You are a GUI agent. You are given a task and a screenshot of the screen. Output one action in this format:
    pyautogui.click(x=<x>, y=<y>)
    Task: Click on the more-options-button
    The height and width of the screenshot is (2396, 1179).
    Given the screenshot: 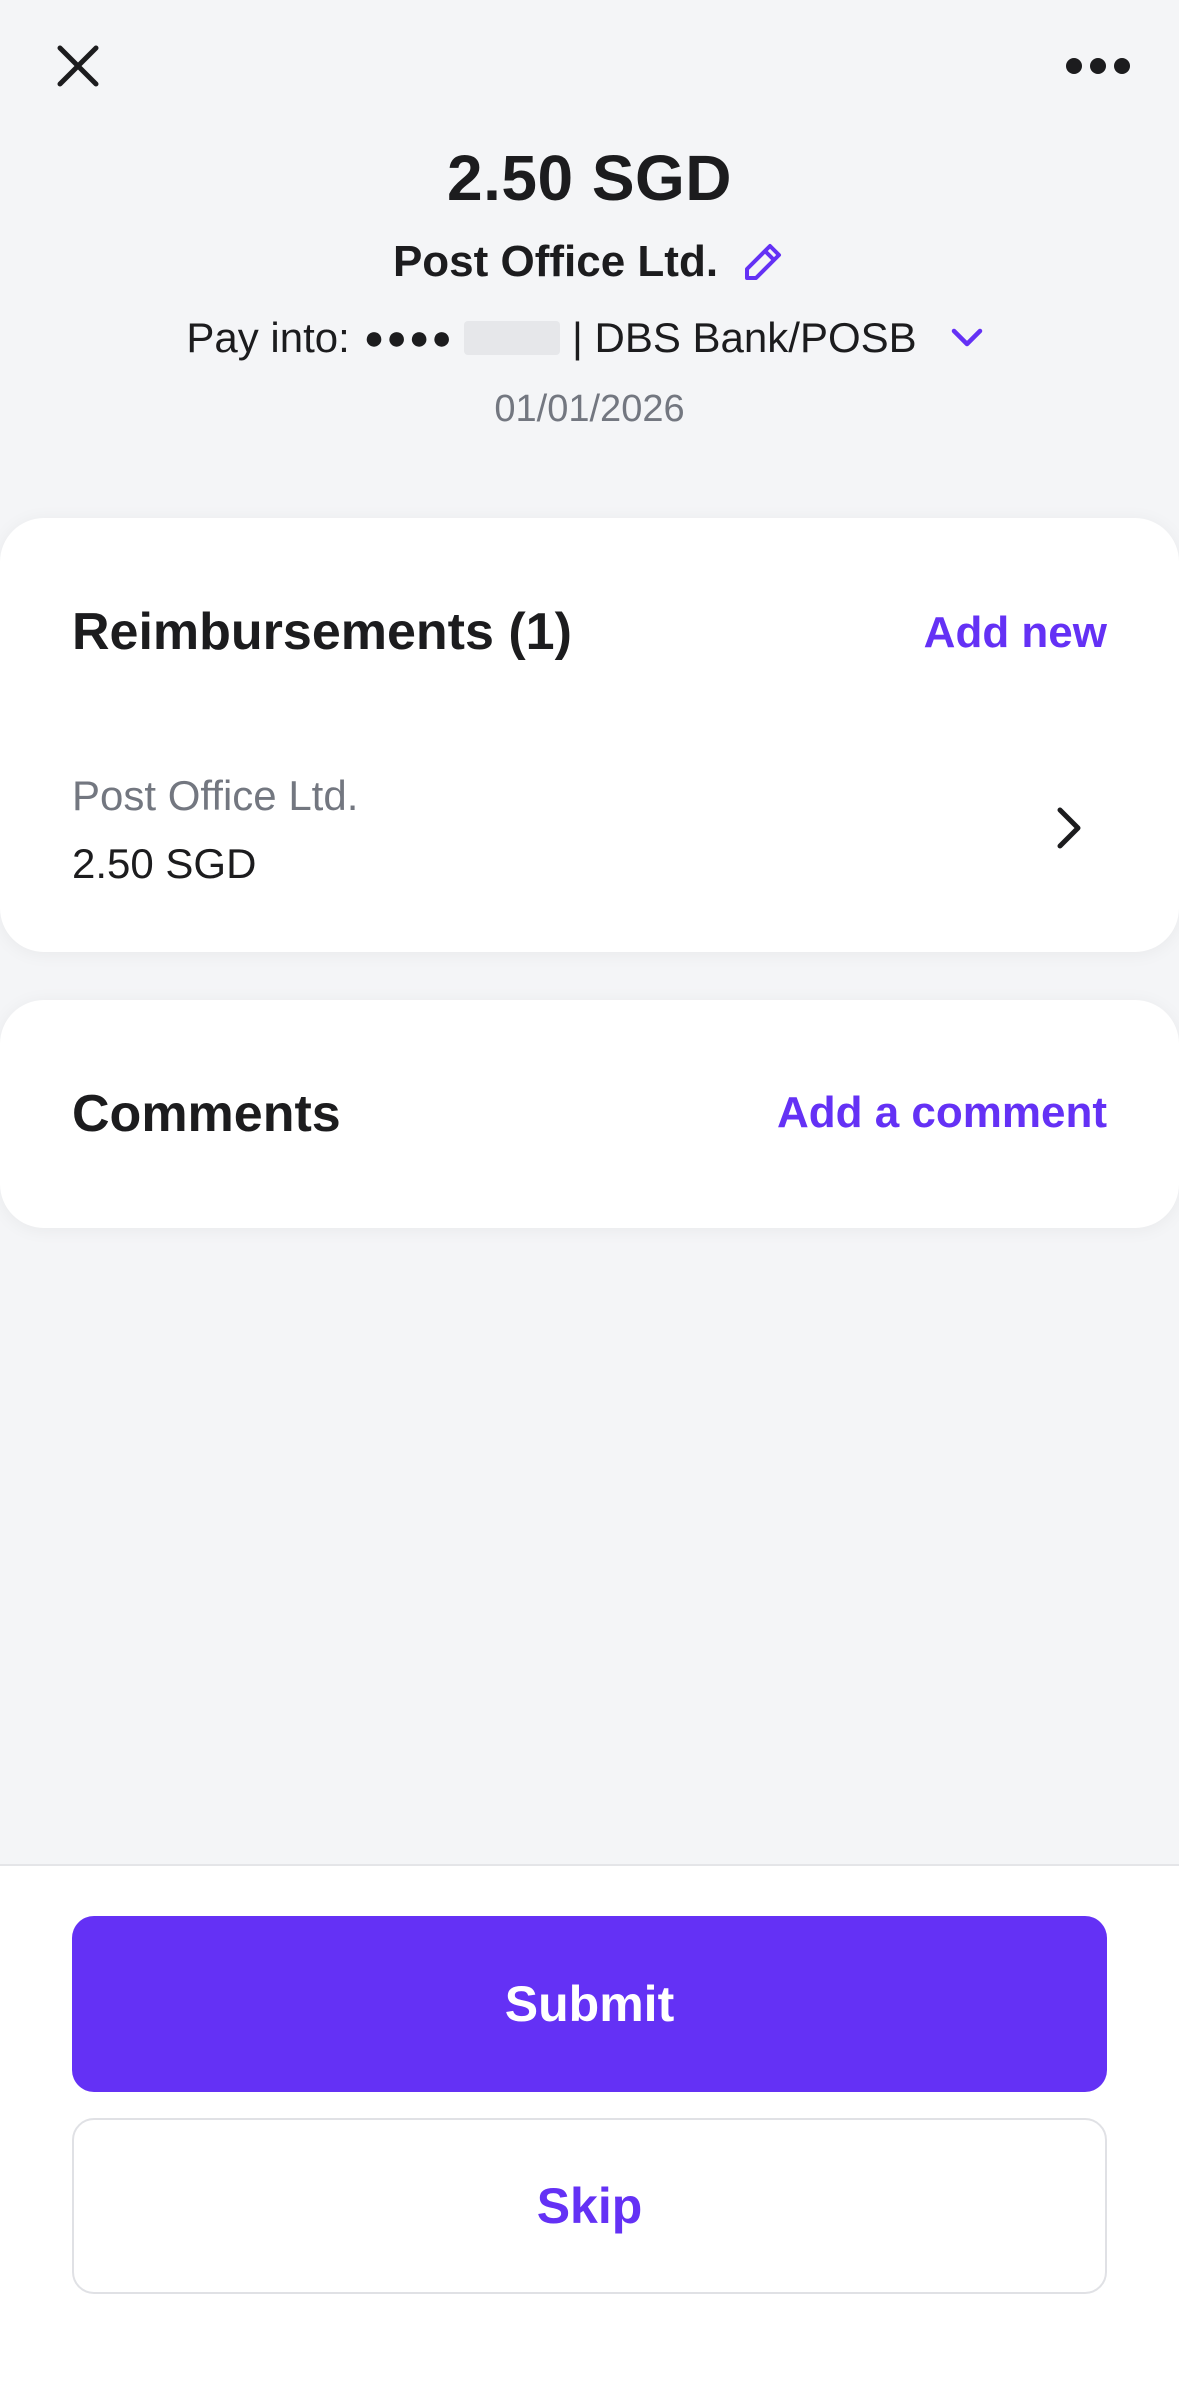 What is the action you would take?
    pyautogui.click(x=1098, y=66)
    